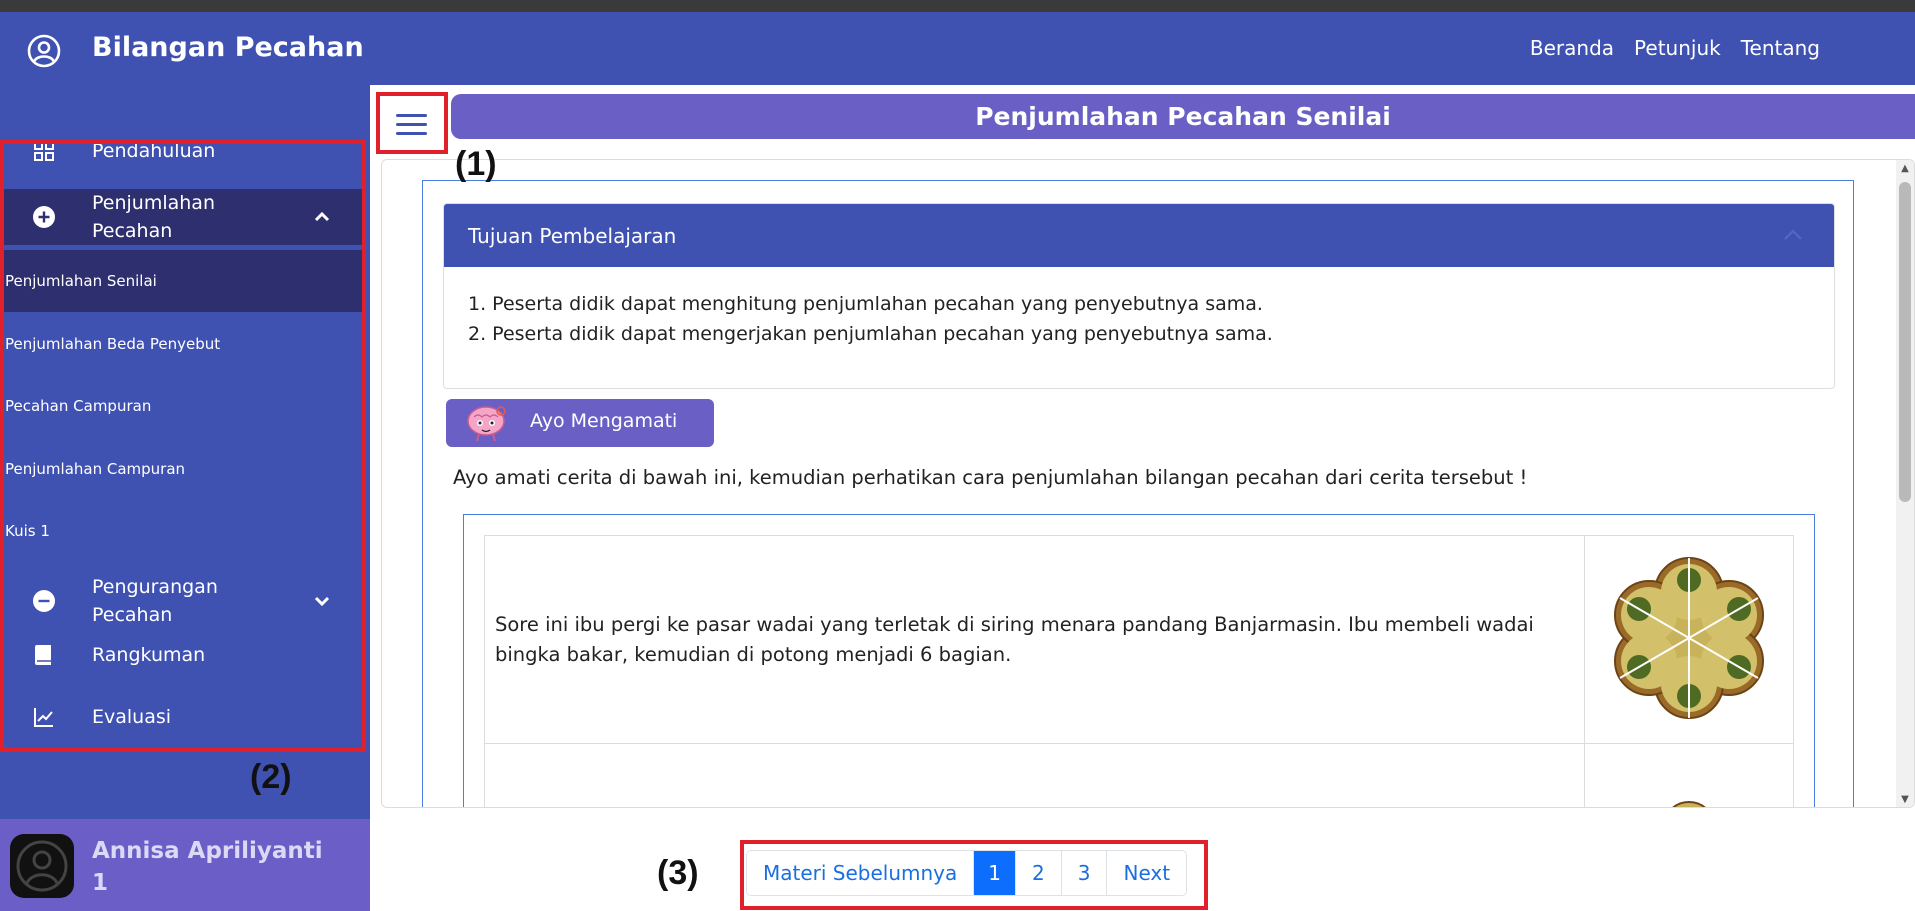  Describe the element at coordinates (1039, 873) in the screenshot. I see `pagination-page-2: 2` at that location.